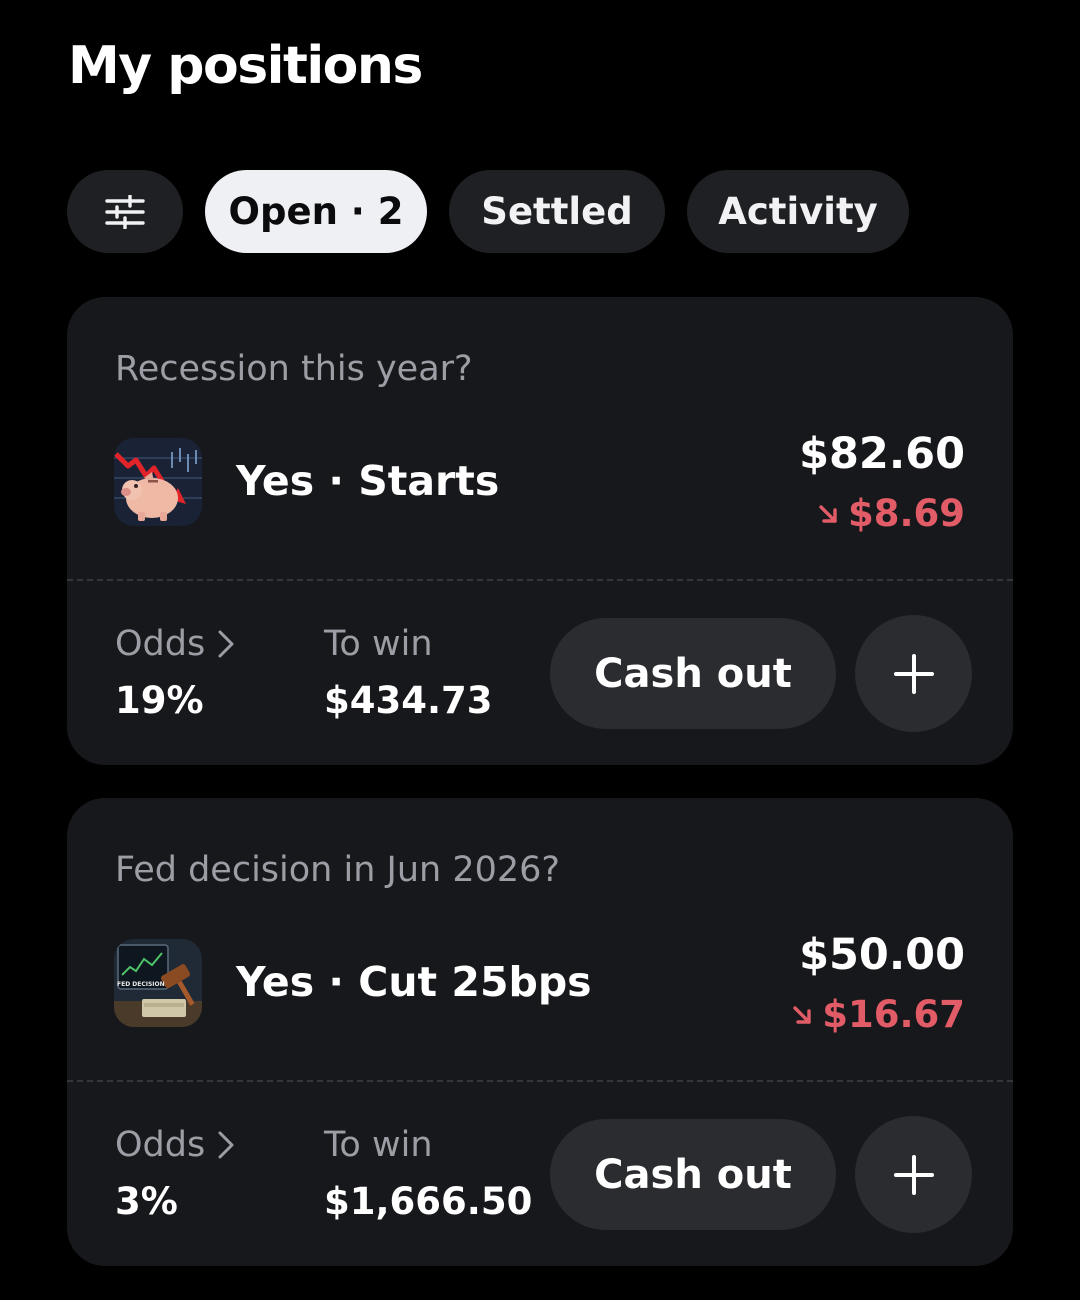 This screenshot has height=1300, width=1080. What do you see at coordinates (798, 211) in the screenshot?
I see `tab-activity: Activity` at bounding box center [798, 211].